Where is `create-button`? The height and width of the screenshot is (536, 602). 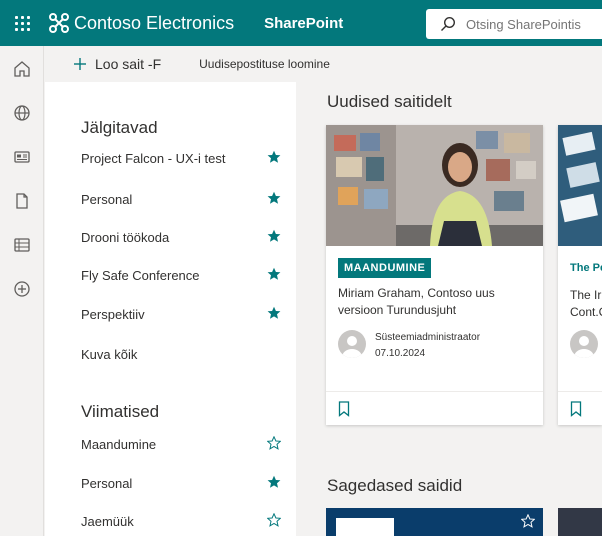 create-button is located at coordinates (22, 289).